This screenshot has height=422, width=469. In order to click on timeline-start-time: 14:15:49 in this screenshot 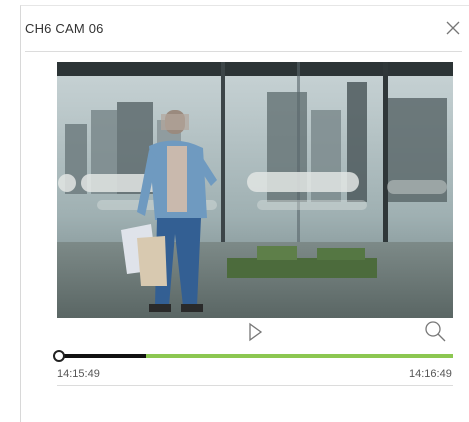, I will do `click(78, 374)`.